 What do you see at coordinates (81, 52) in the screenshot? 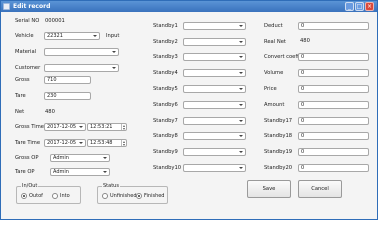
I see `material-combo` at bounding box center [81, 52].